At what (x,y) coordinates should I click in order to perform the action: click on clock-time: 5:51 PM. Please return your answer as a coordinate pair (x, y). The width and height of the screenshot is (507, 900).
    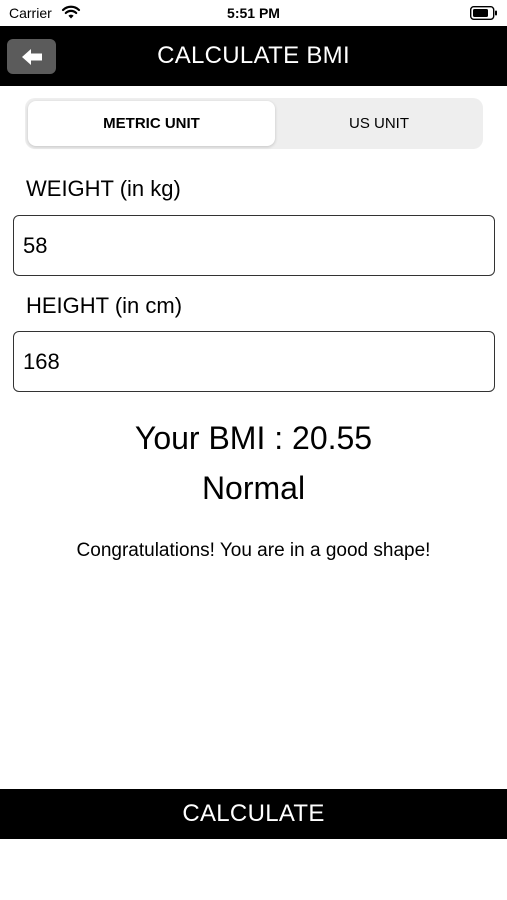
    Looking at the image, I should click on (253, 13).